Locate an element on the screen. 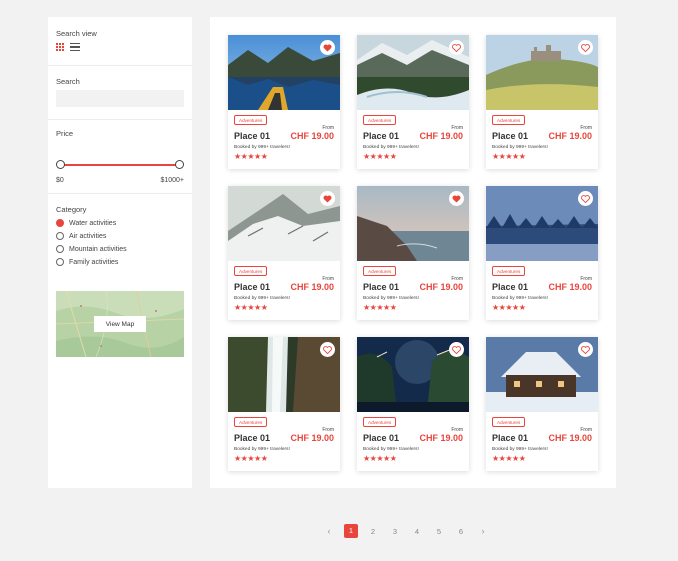 The height and width of the screenshot is (561, 678). page-button-4: 4 is located at coordinates (417, 531).